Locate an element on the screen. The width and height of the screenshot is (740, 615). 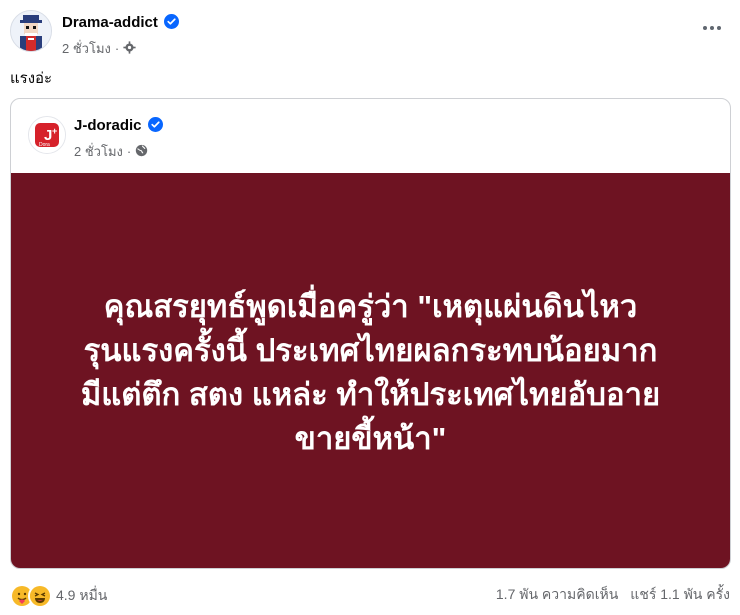
shared-post-time: 2 ชั่วโมง is located at coordinates (98, 151).